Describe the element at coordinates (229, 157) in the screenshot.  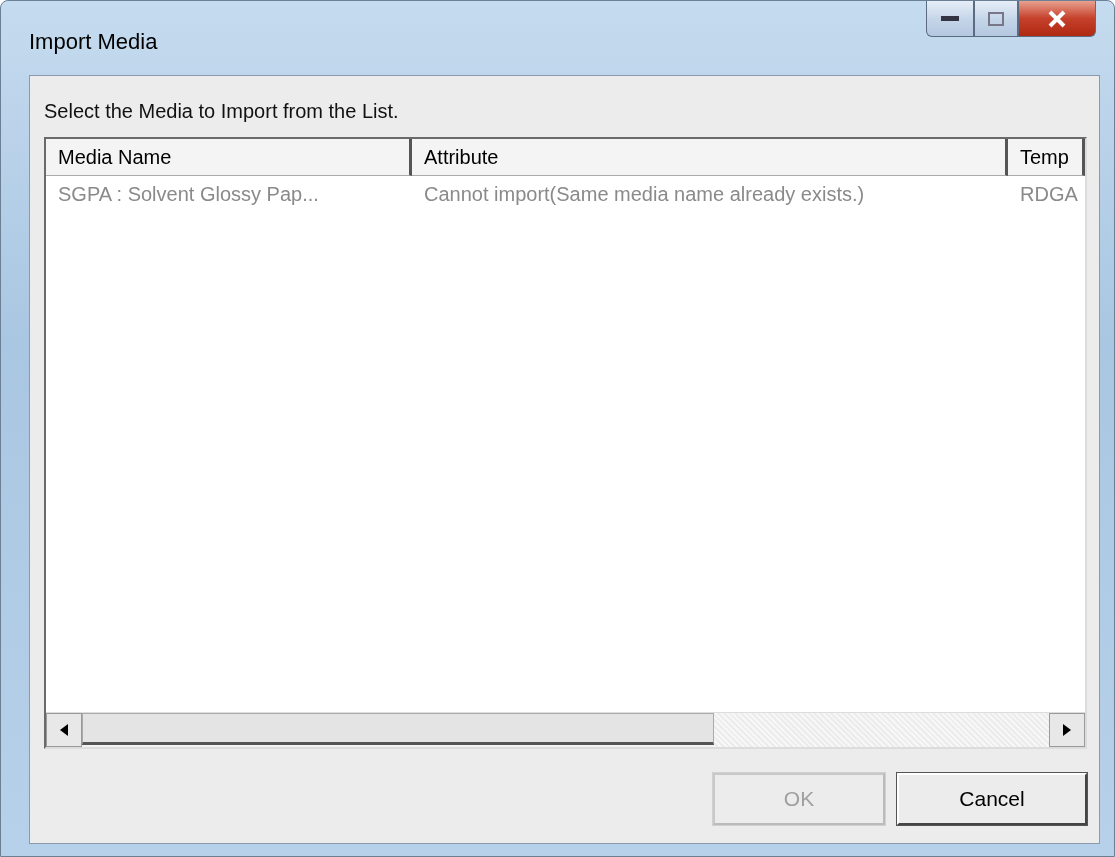
I see `column-header: Media Name` at that location.